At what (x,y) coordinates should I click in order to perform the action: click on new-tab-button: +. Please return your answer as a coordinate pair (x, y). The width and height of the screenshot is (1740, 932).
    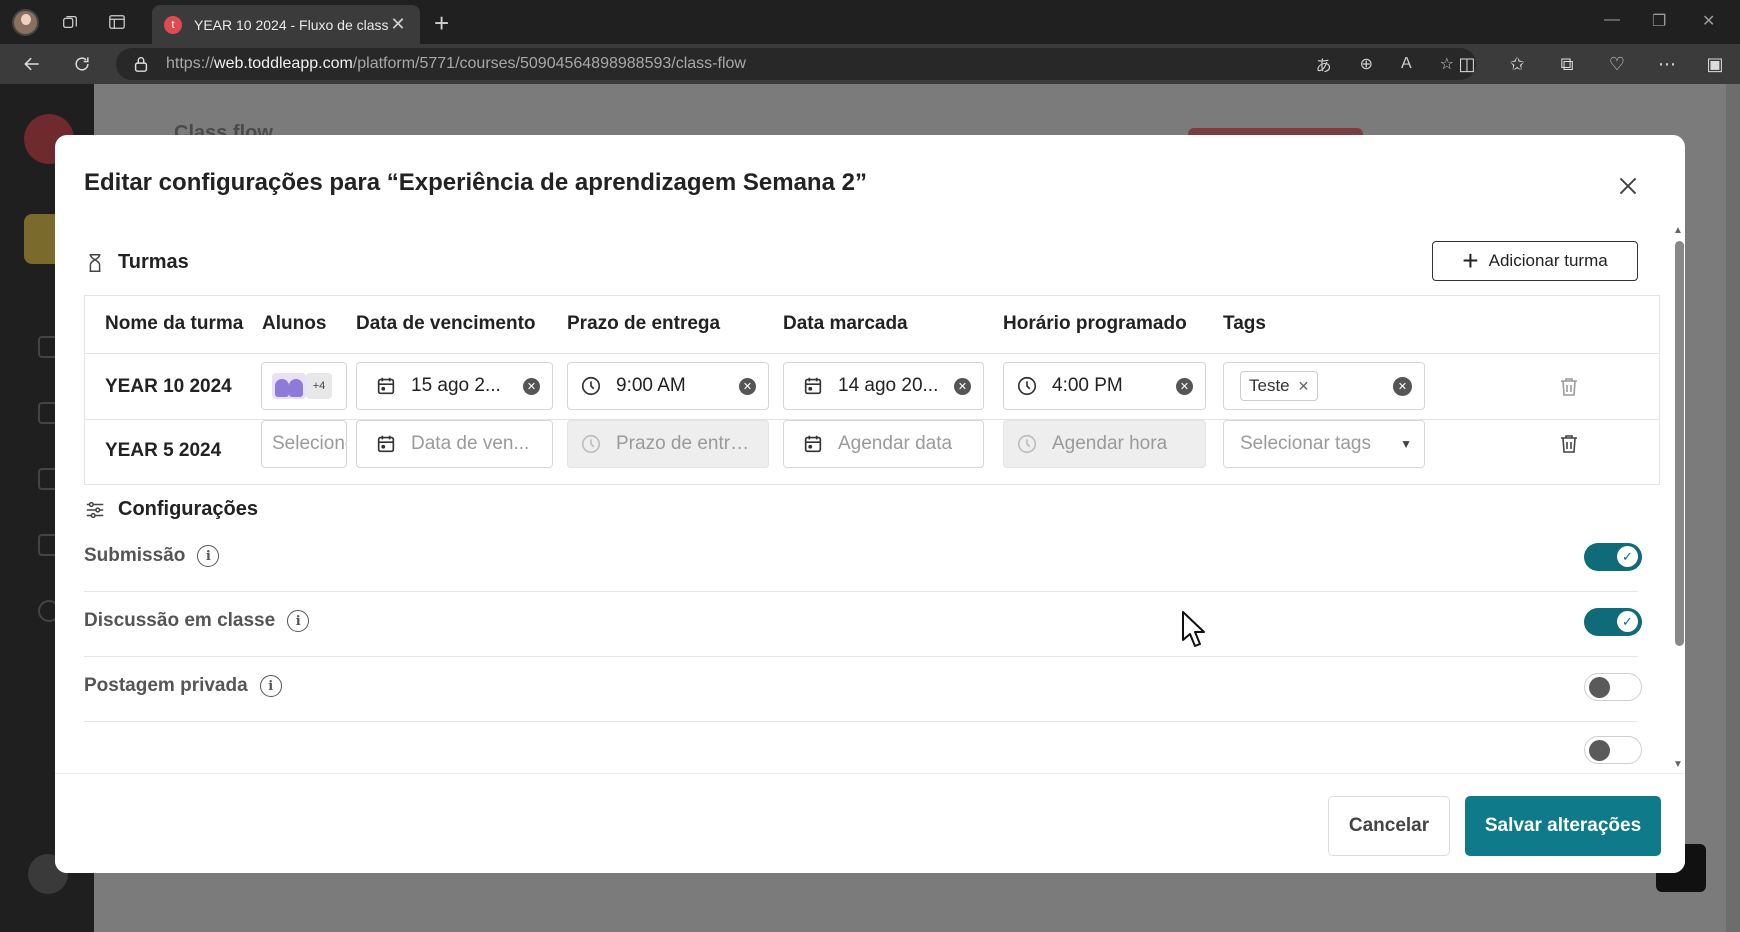
    Looking at the image, I should click on (441, 23).